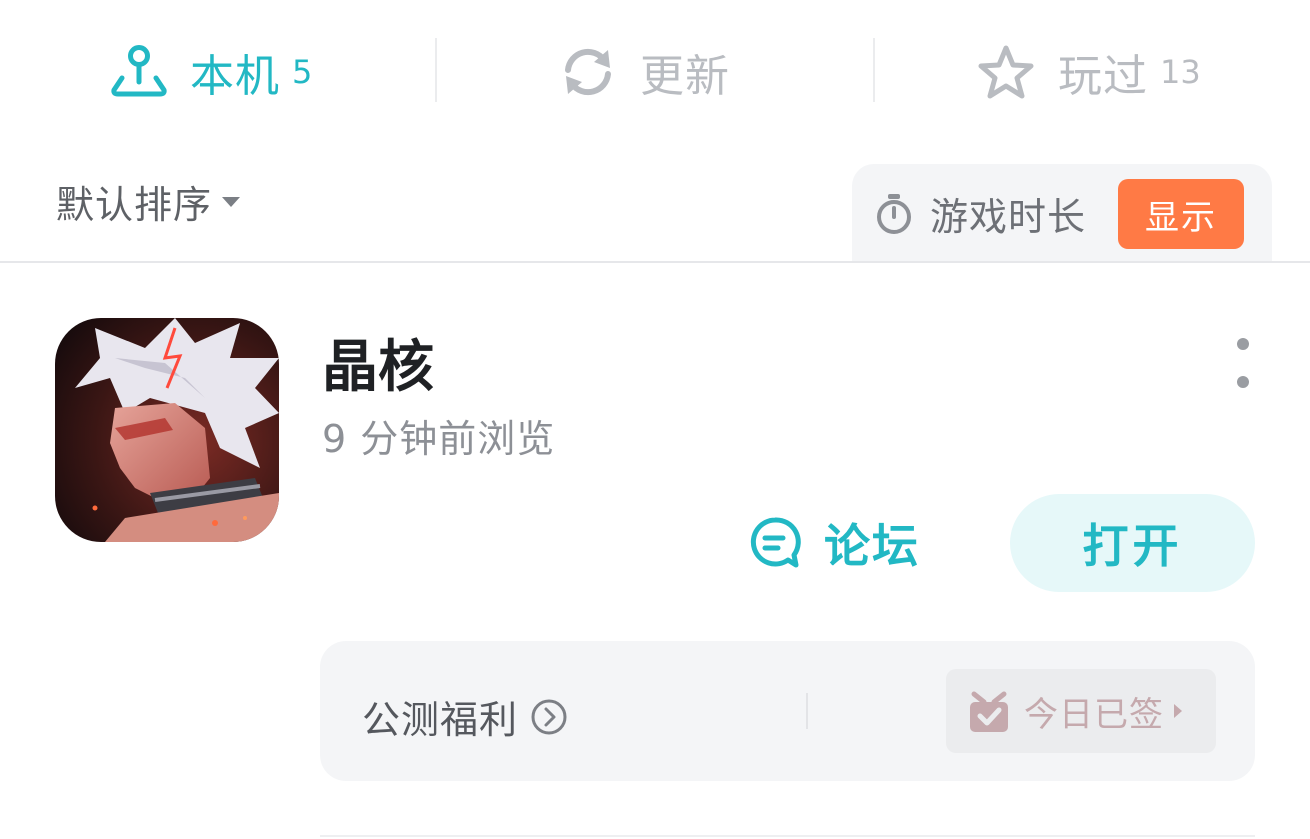 The width and height of the screenshot is (1310, 839). Describe the element at coordinates (989, 711) in the screenshot. I see `gift-icon` at that location.